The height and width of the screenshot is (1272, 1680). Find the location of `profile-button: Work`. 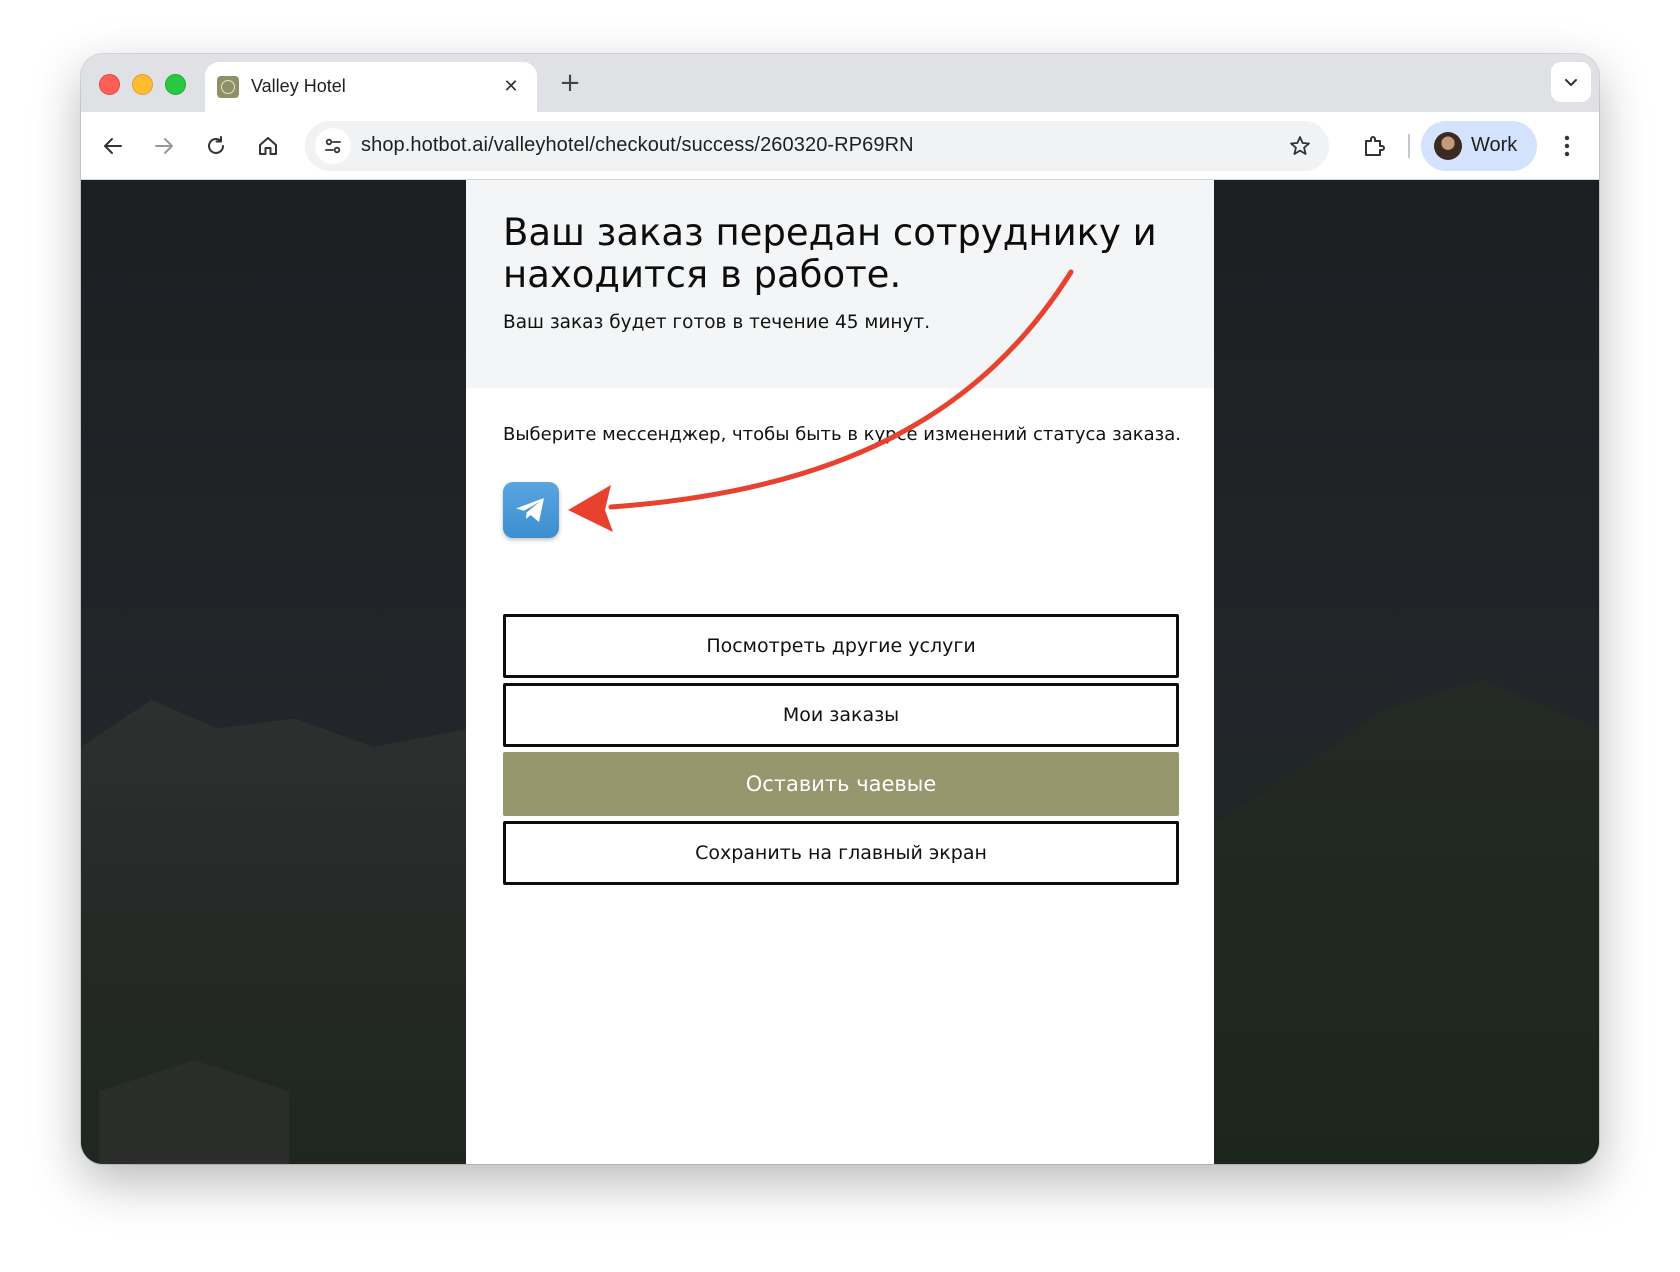

profile-button: Work is located at coordinates (1479, 146).